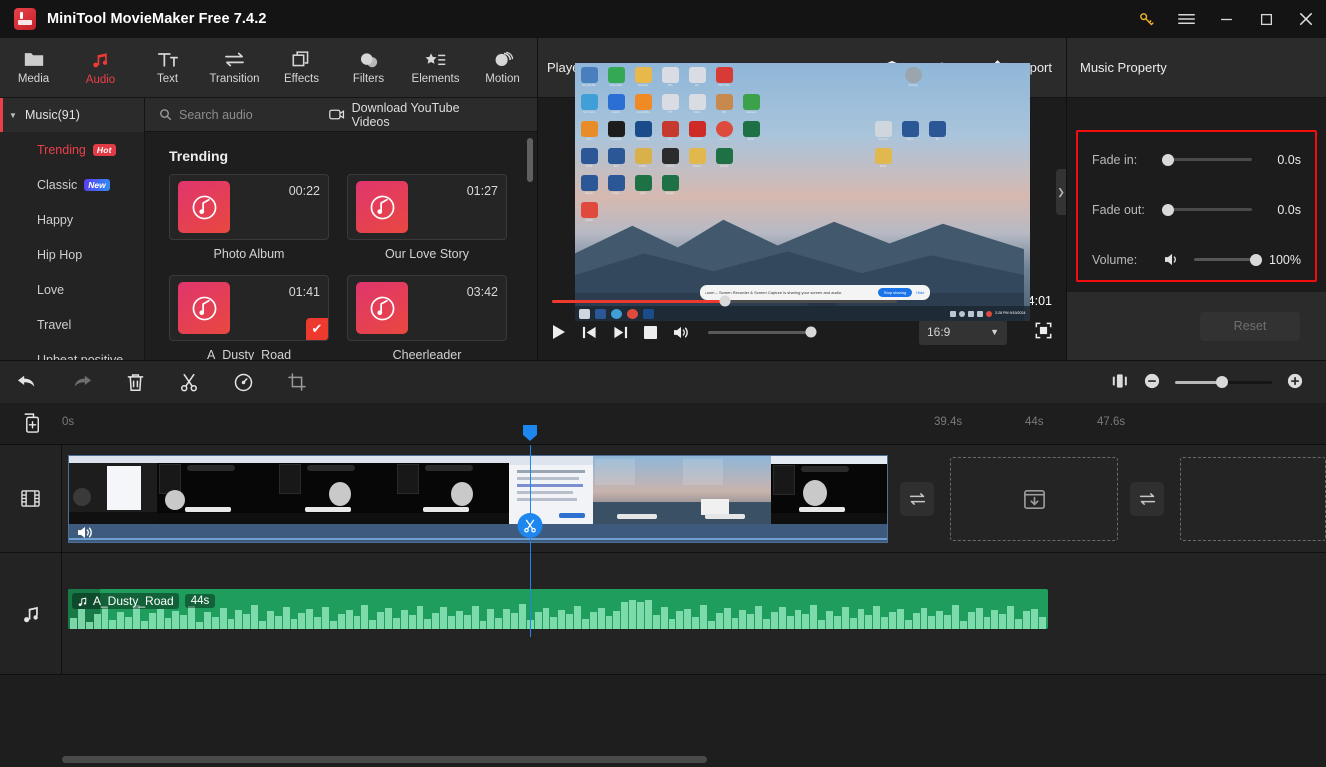 This screenshot has width=1326, height=767. What do you see at coordinates (650, 332) in the screenshot?
I see `stop-button` at bounding box center [650, 332].